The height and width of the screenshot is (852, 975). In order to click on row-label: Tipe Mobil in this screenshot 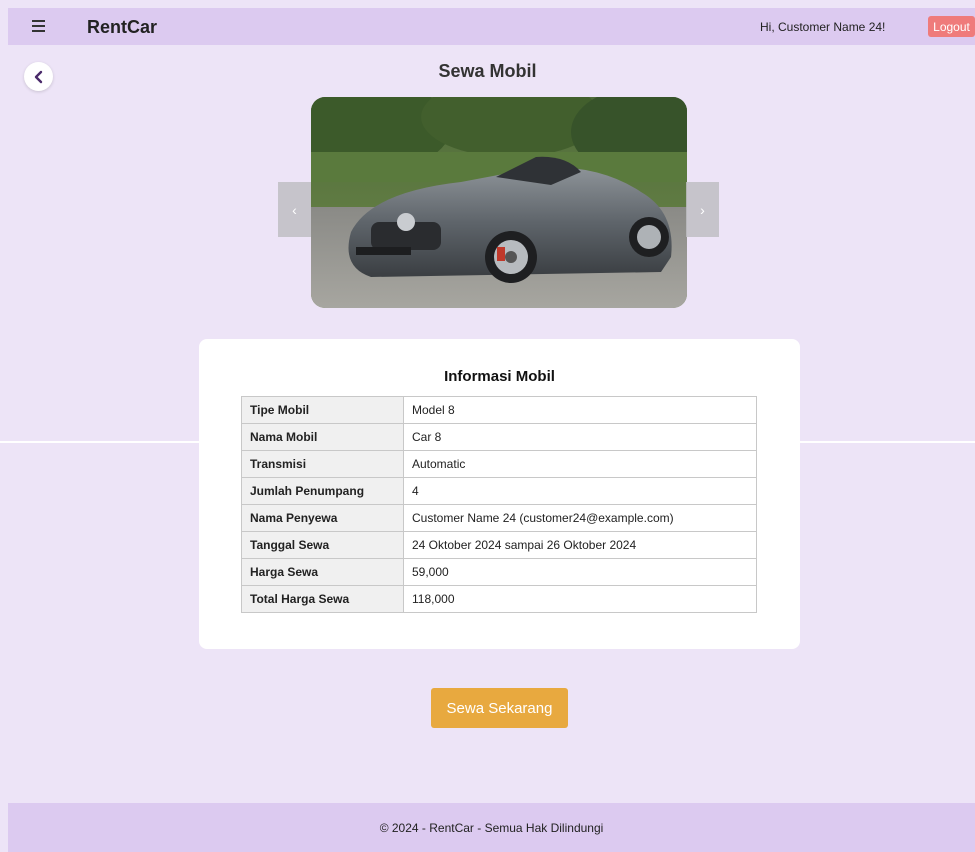, I will do `click(322, 410)`.